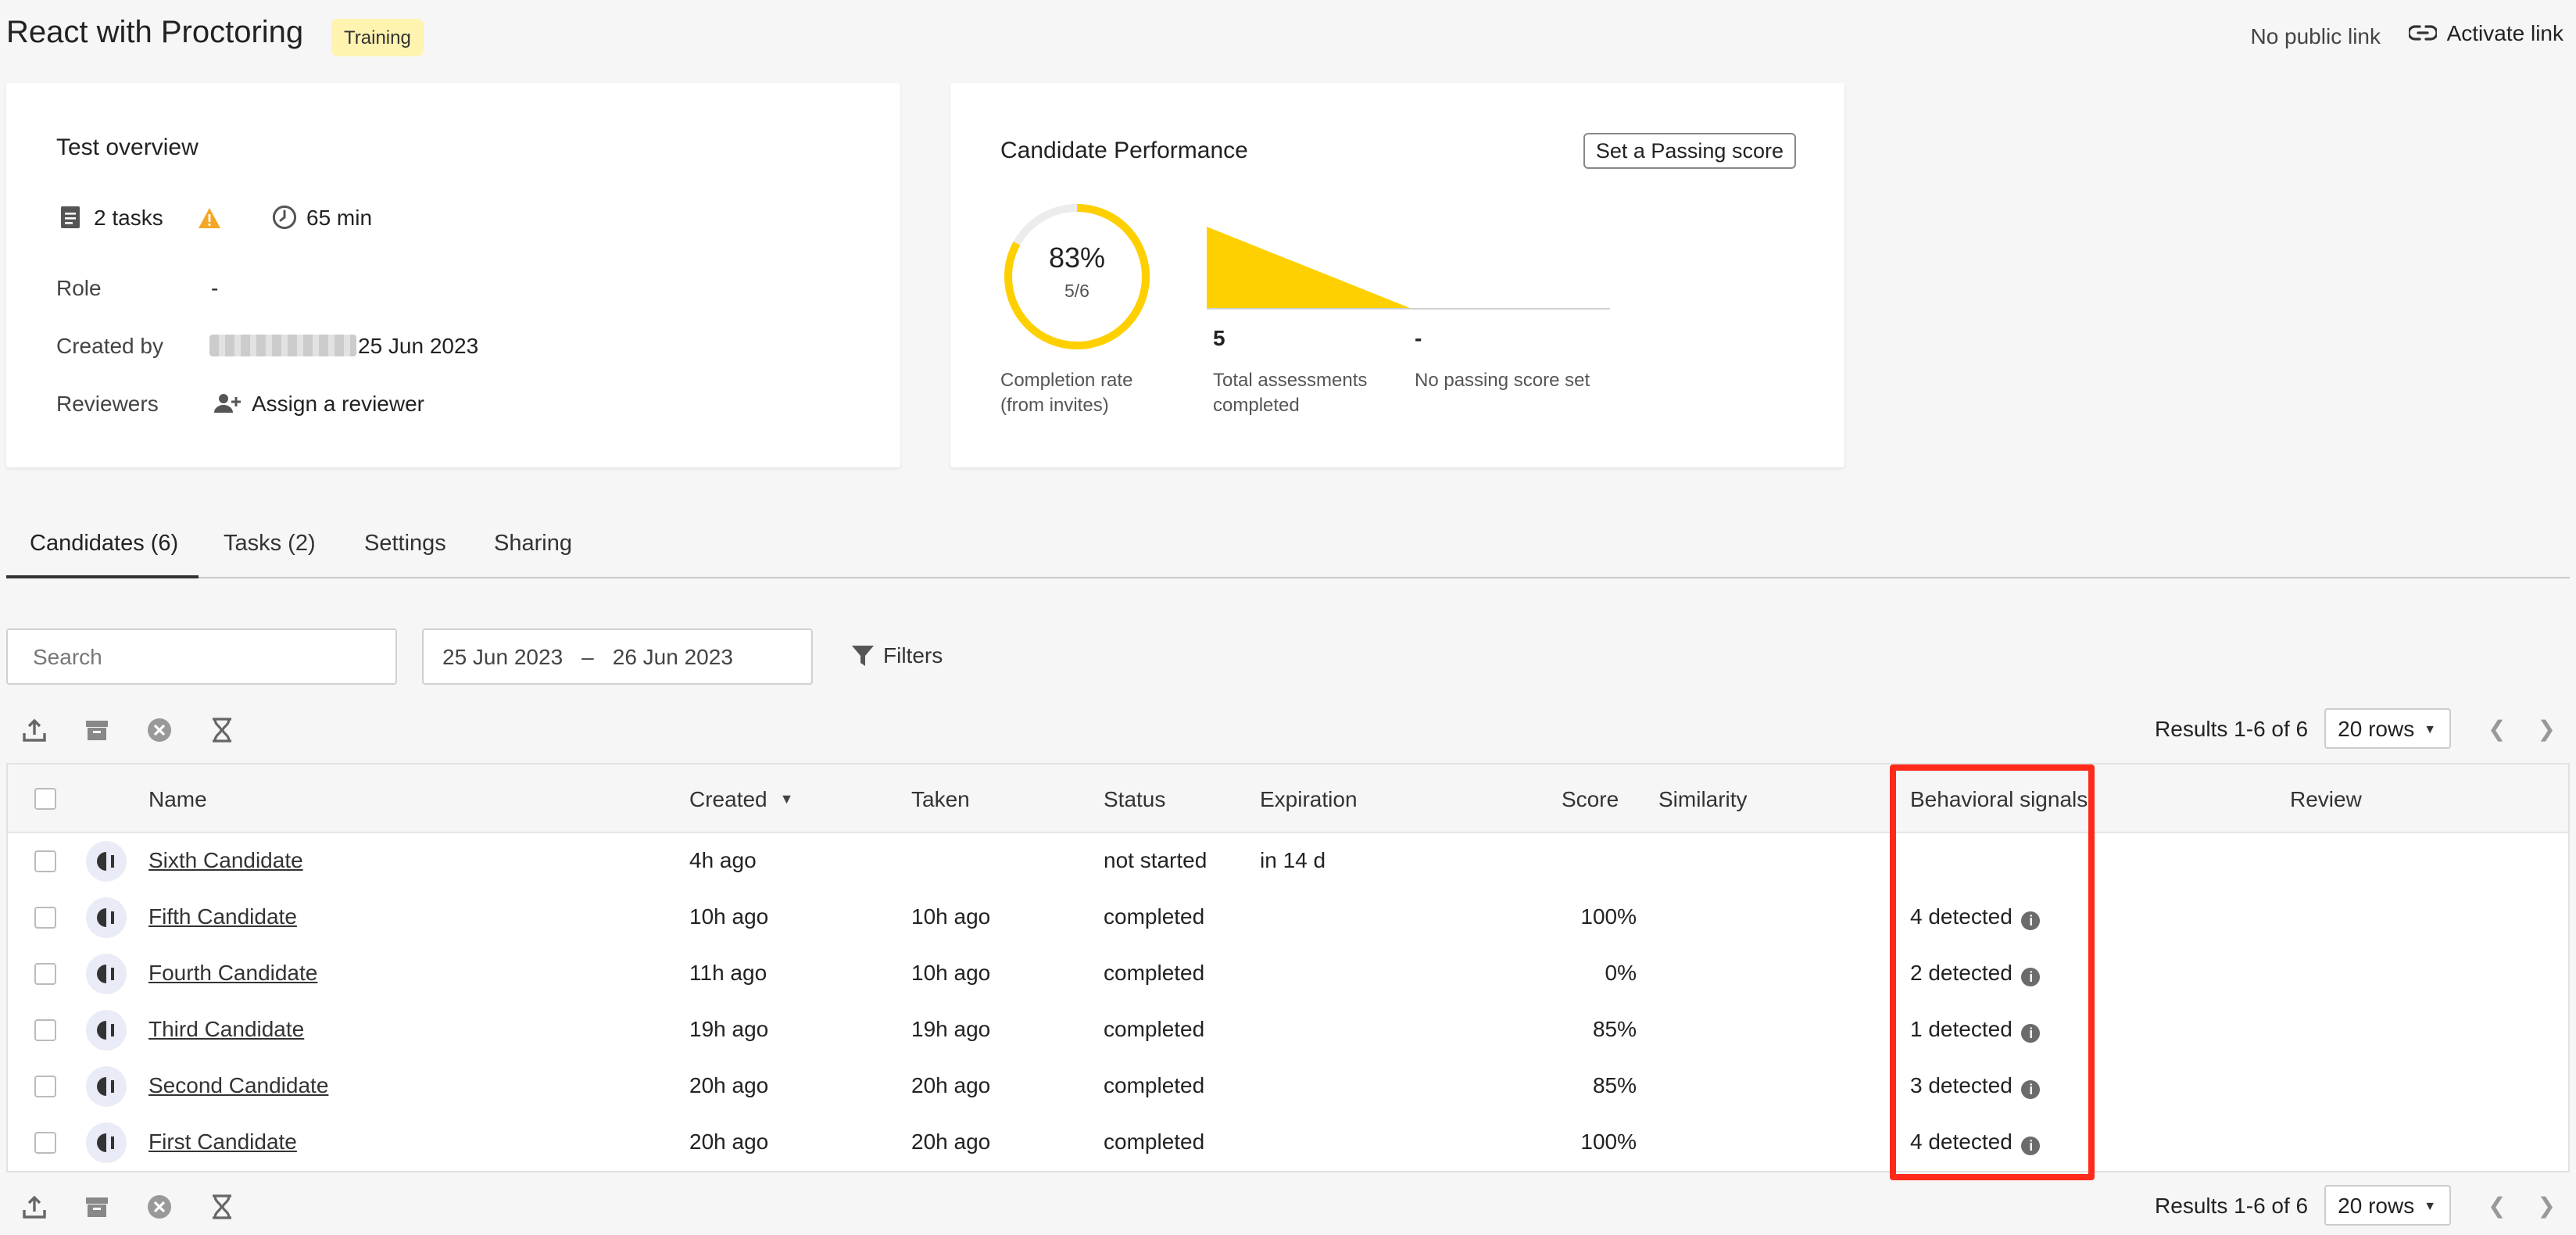 This screenshot has width=2576, height=1235. Describe the element at coordinates (319, 403) in the screenshot. I see `assign-reviewer-button: Assign a reviewer` at that location.